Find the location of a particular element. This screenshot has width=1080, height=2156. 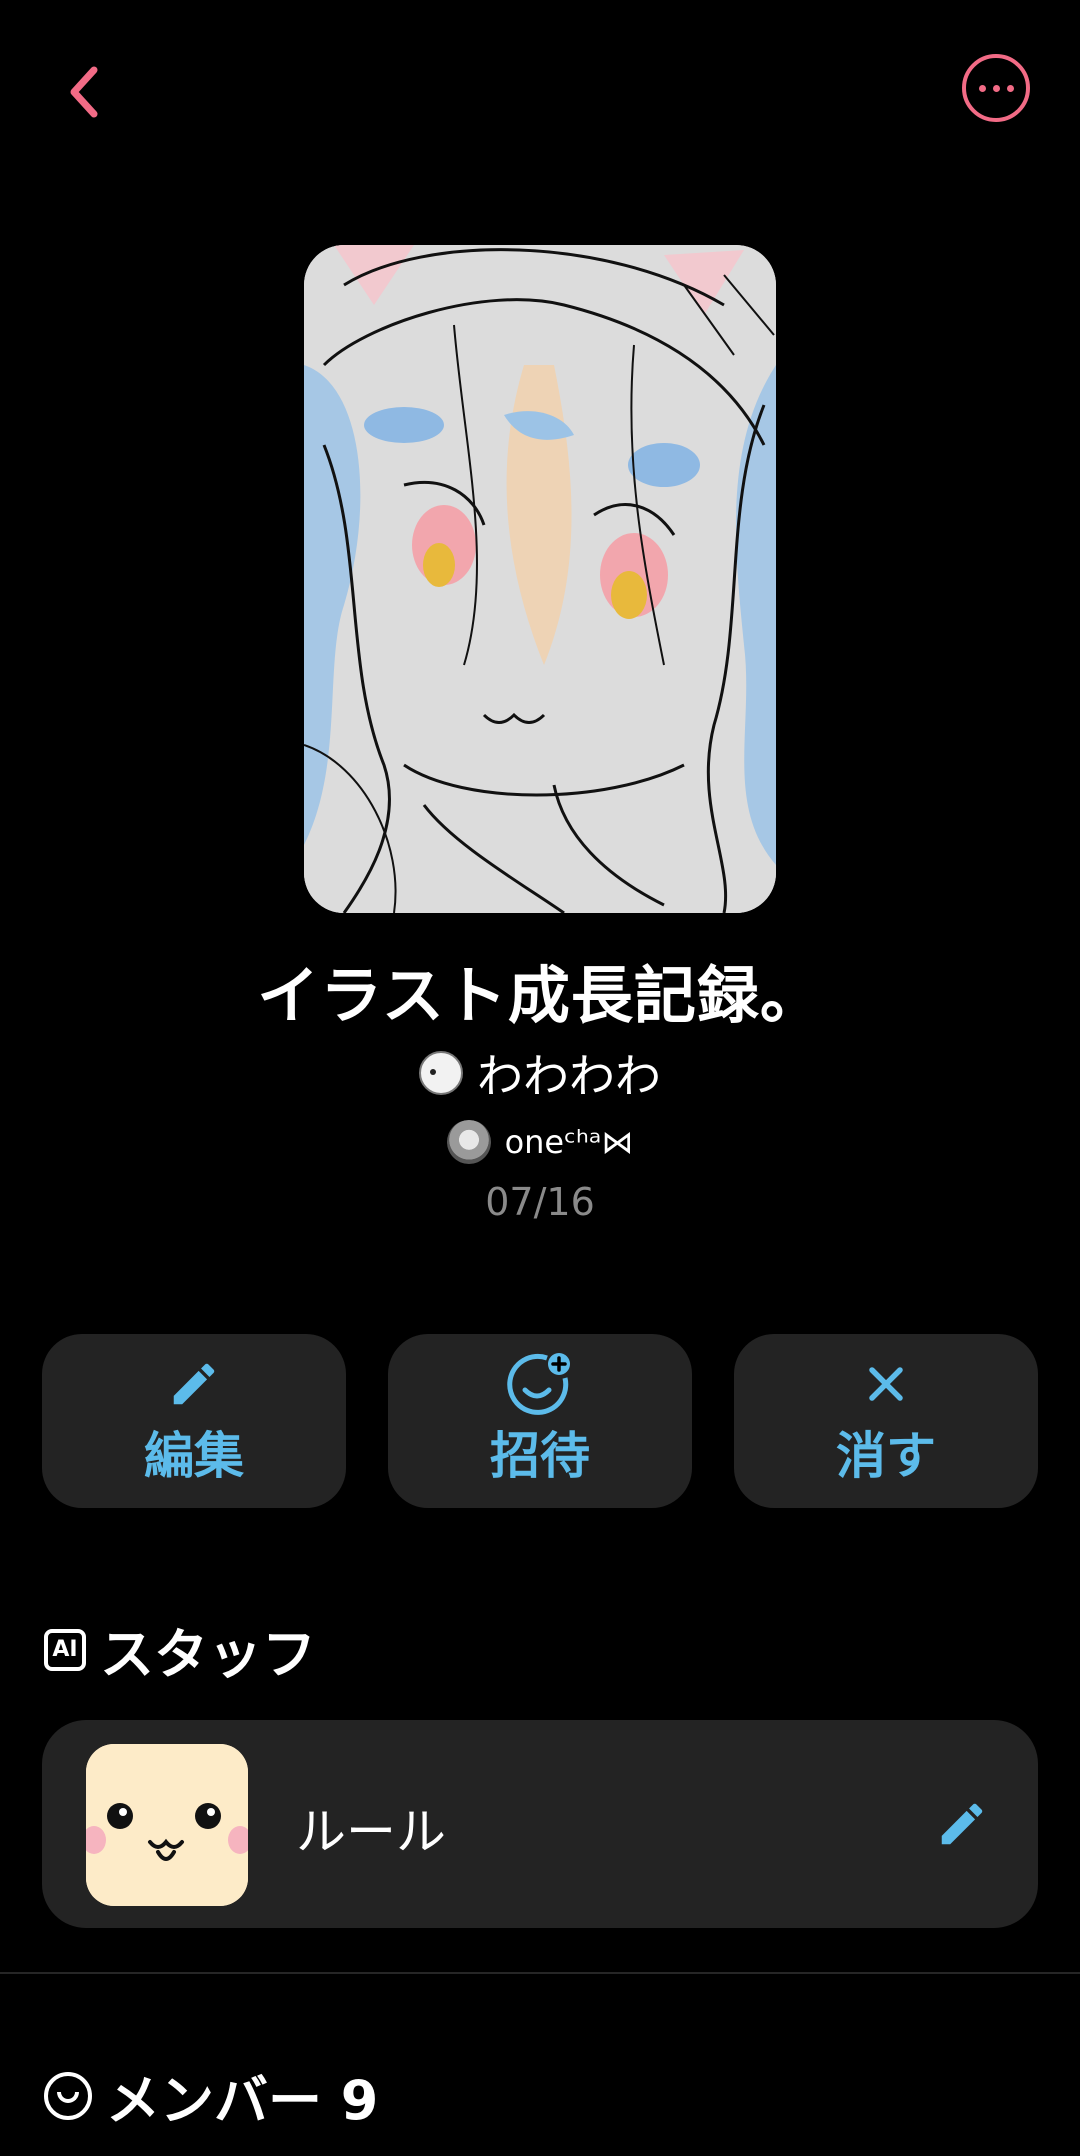

chevron-left-icon is located at coordinates (84, 92).